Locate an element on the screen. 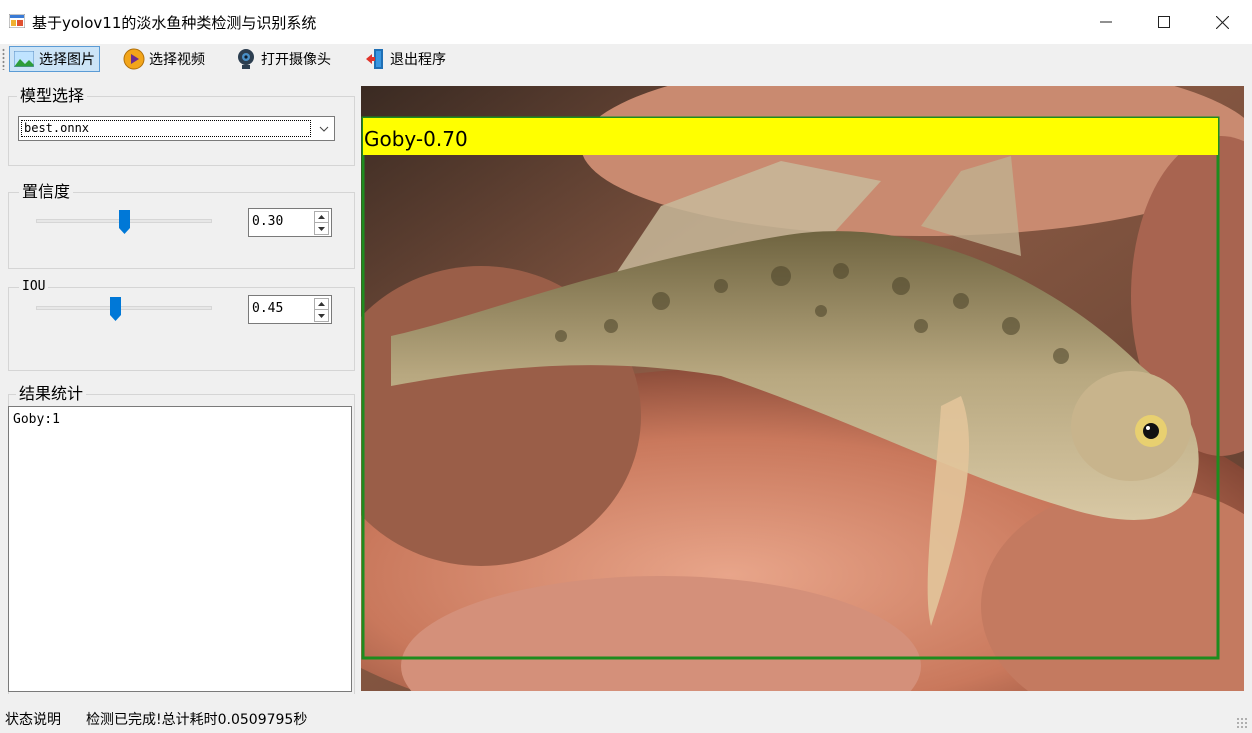 The image size is (1252, 733). confidence-down-button is located at coordinates (321, 228).